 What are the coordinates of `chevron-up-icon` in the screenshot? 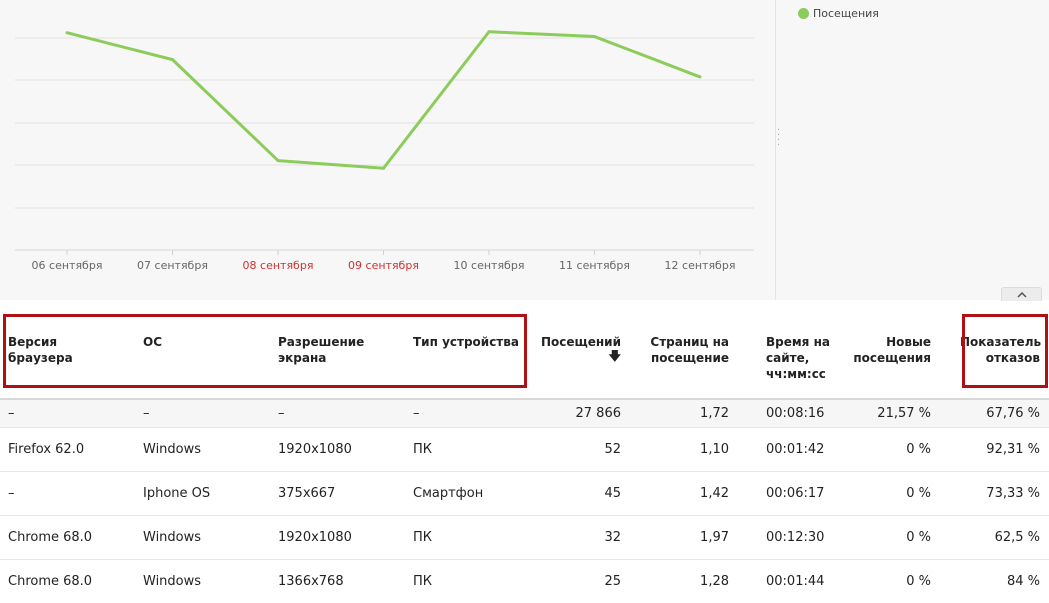 It's located at (1021, 294).